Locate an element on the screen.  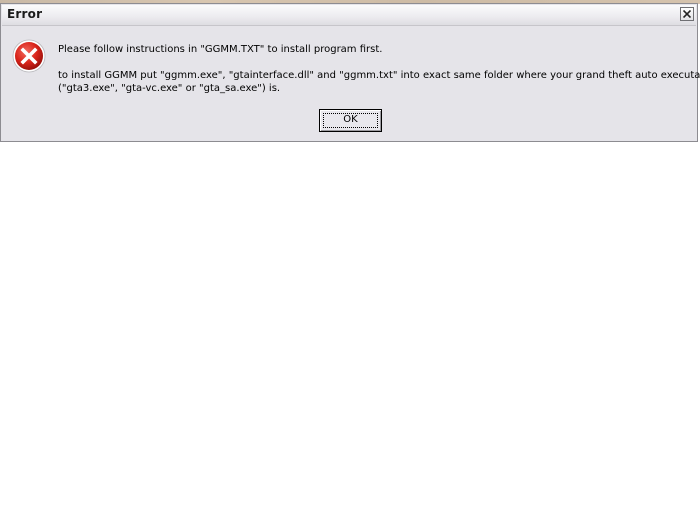
ok-button: OK is located at coordinates (350, 120).